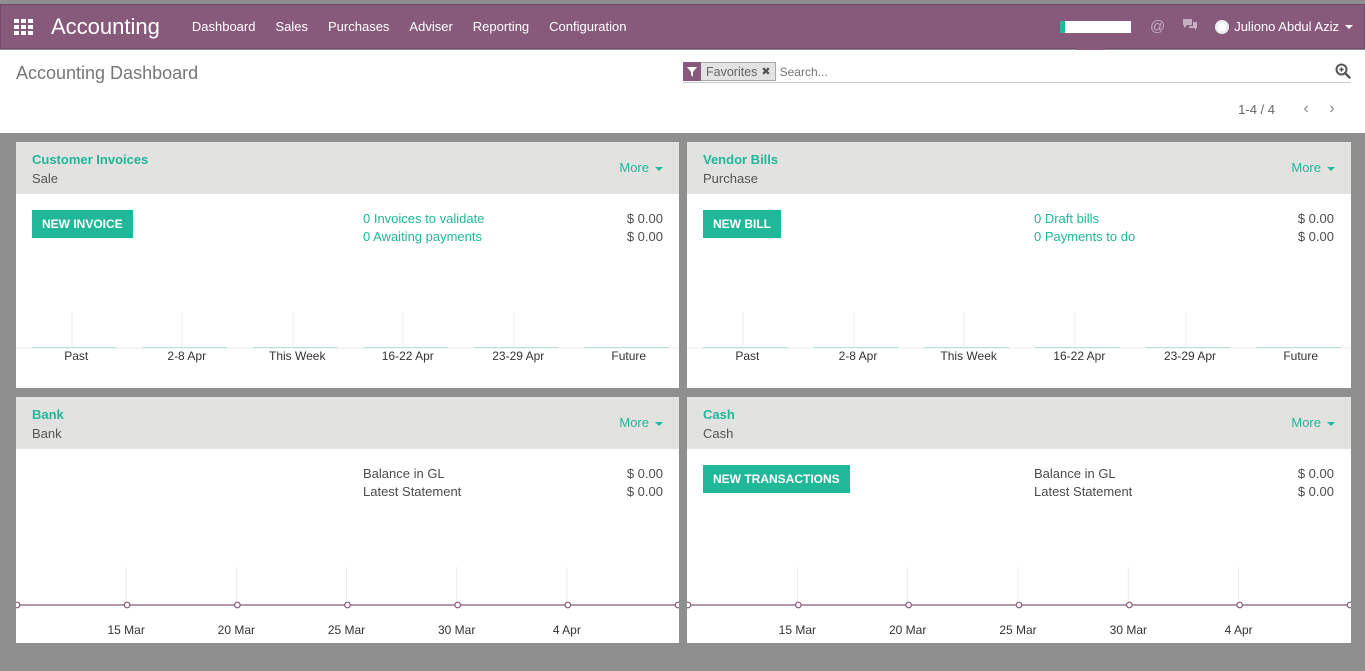 Image resolution: width=1365 pixels, height=671 pixels. Describe the element at coordinates (1184, 492) in the screenshot. I see `stat-row: Latest Statement $ 0.00` at that location.